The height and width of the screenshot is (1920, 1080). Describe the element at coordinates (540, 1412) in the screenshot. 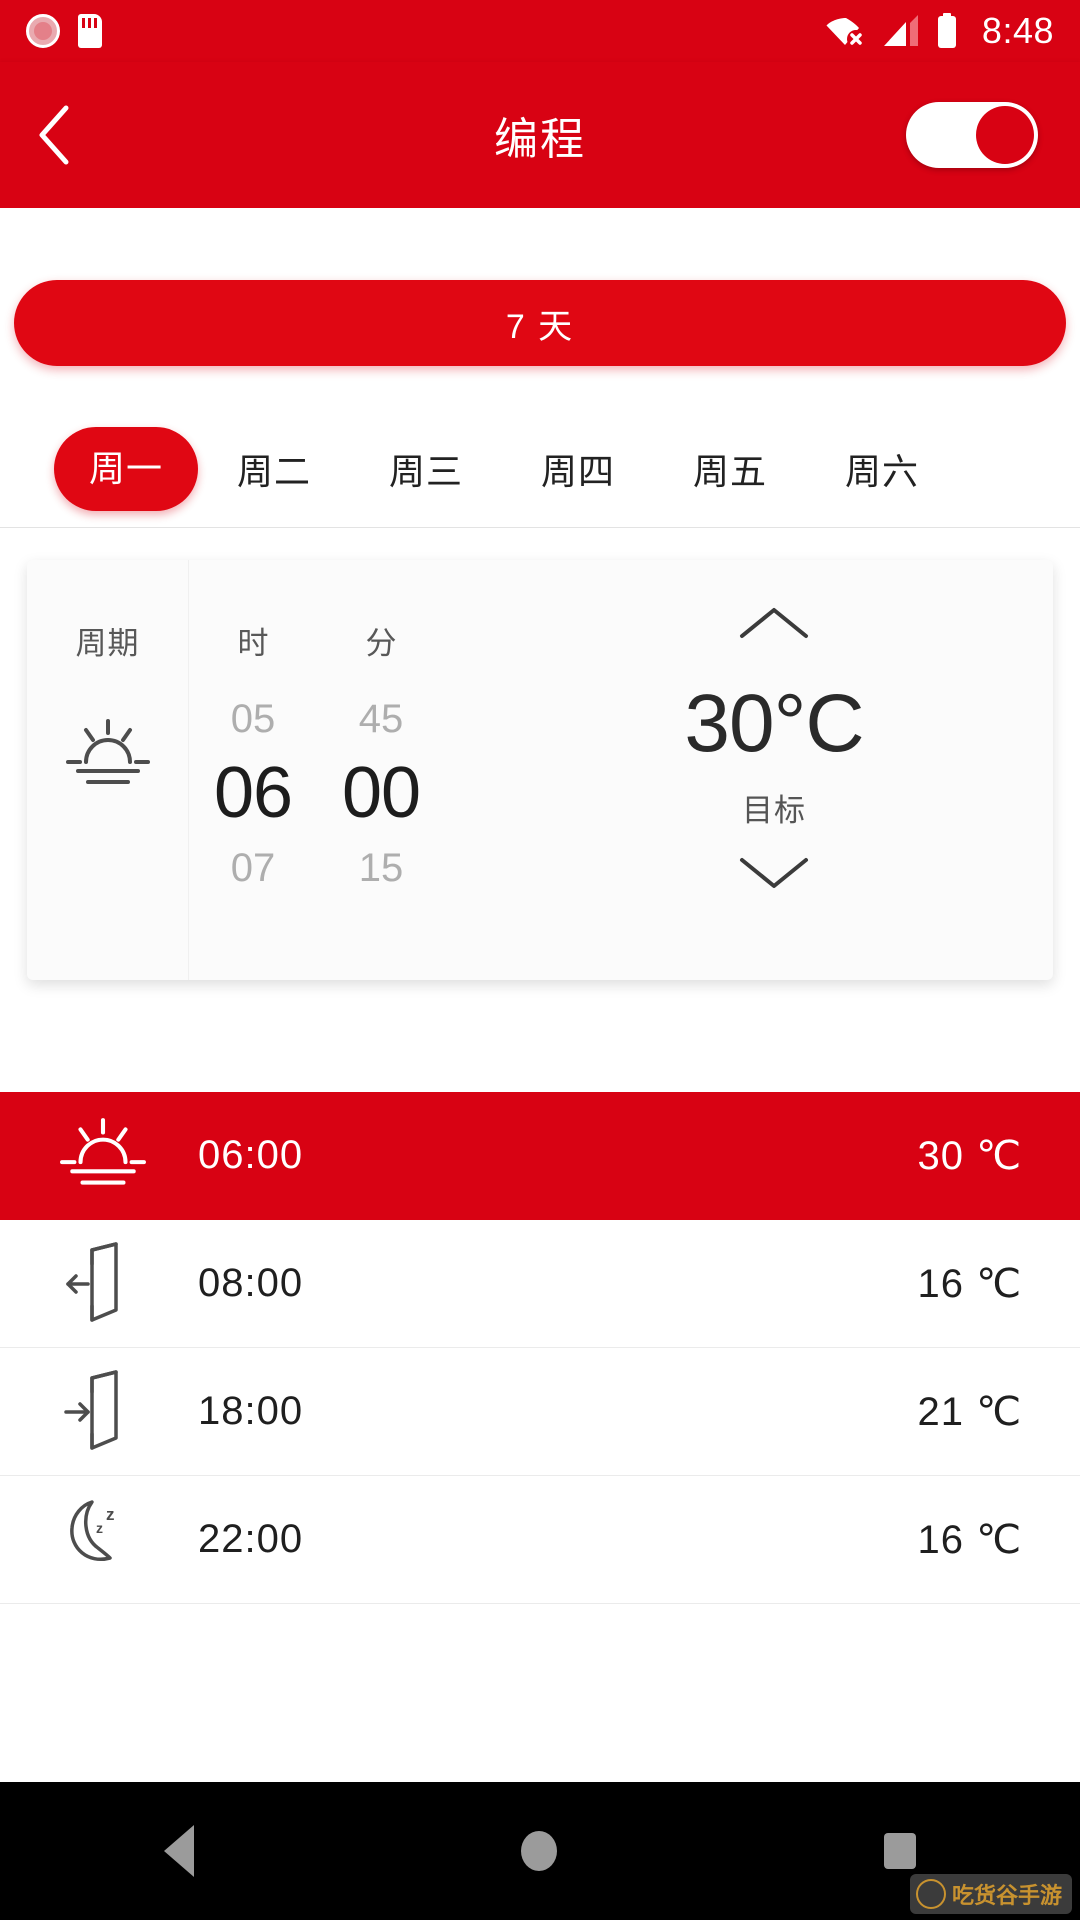

I see `schedule-row-return: 18:00 21 ℃` at that location.